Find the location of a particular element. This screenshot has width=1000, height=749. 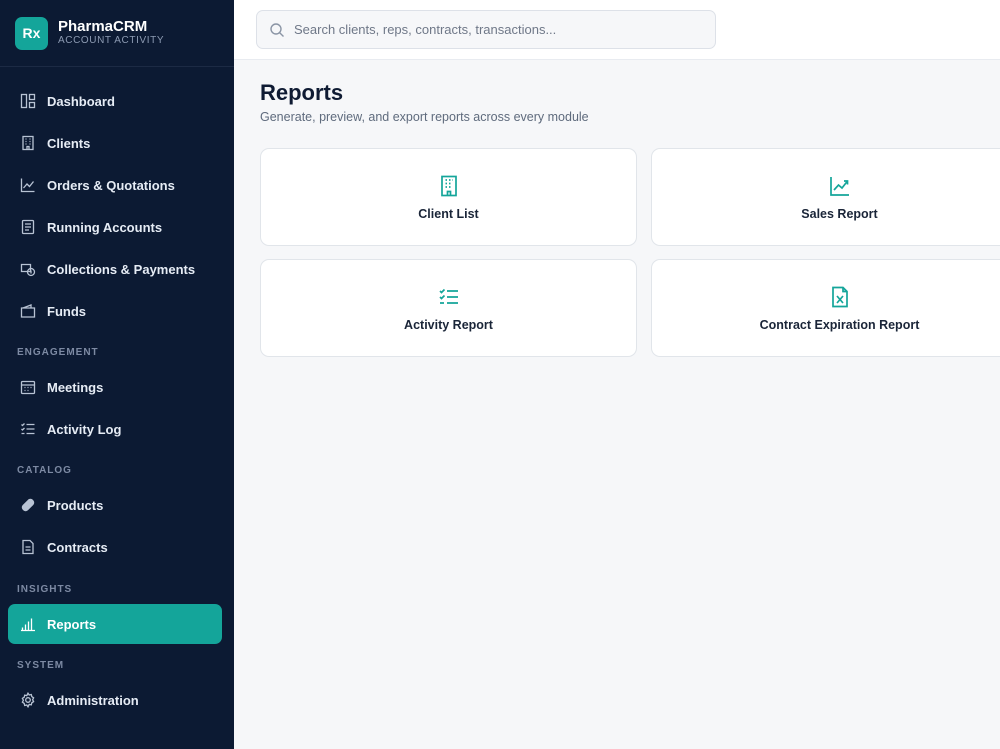

sidebar-item-products: Products is located at coordinates (115, 505).